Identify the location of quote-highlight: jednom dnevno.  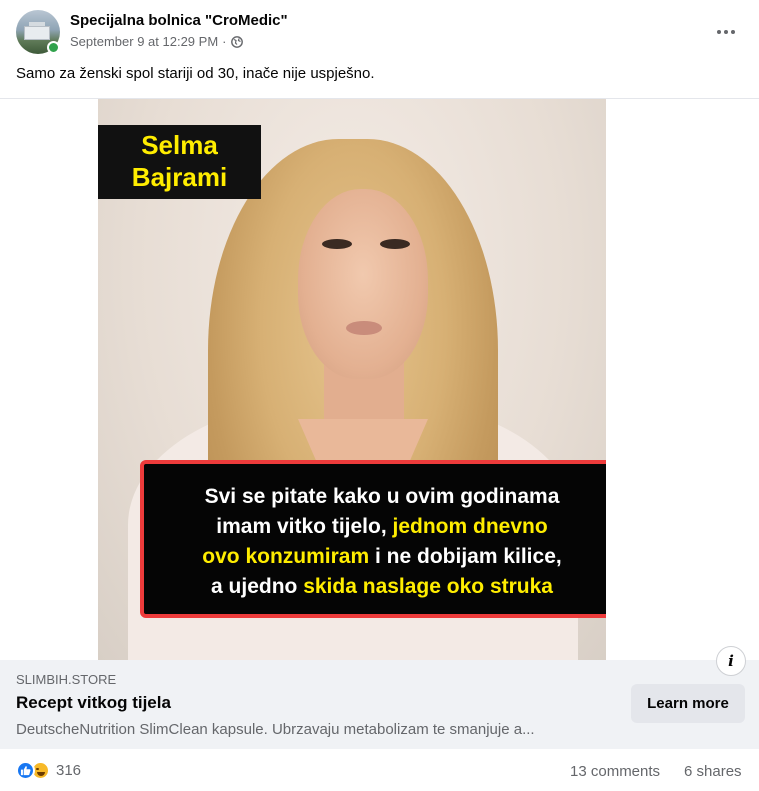
(470, 526).